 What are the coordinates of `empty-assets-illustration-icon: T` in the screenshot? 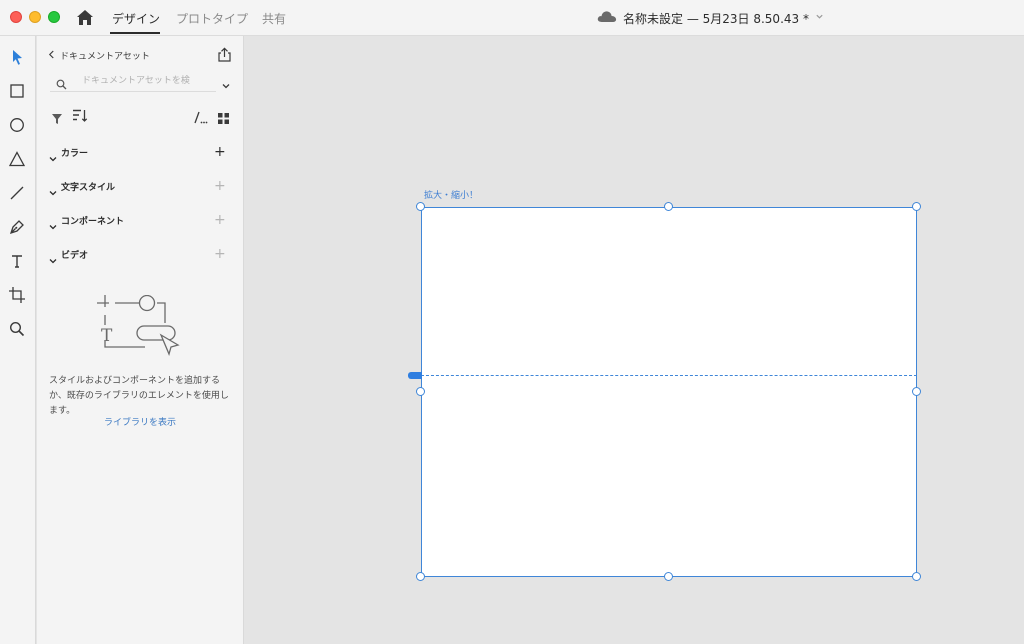 It's located at (139, 325).